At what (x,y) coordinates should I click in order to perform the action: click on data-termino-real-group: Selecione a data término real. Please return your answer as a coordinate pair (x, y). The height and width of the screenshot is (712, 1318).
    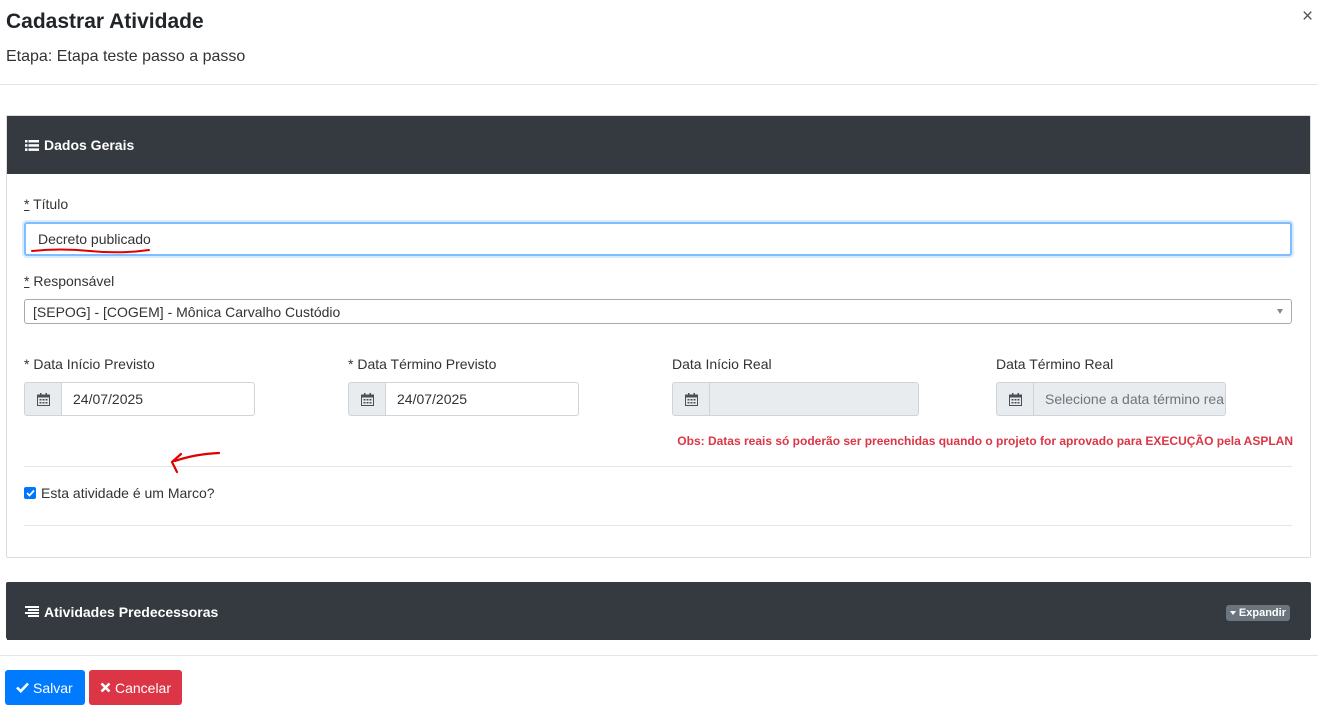
    Looking at the image, I should click on (1111, 399).